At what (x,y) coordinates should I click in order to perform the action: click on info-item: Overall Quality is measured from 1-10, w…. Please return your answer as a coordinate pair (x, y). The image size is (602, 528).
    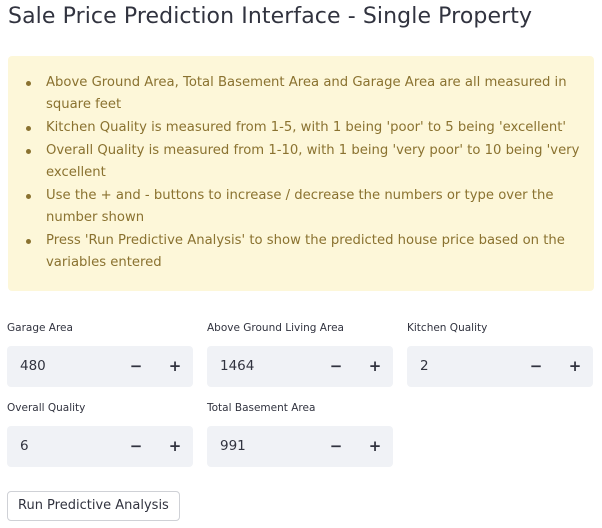
    Looking at the image, I should click on (303, 162).